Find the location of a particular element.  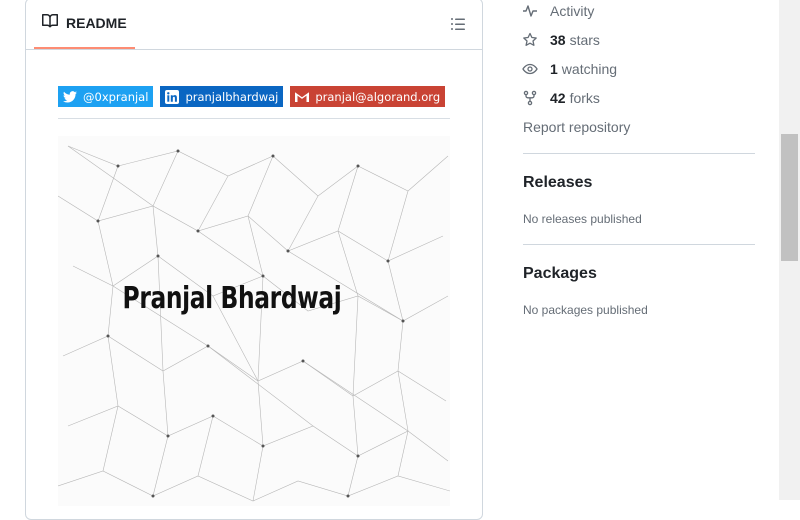

linkedin-icon is located at coordinates (172, 96).